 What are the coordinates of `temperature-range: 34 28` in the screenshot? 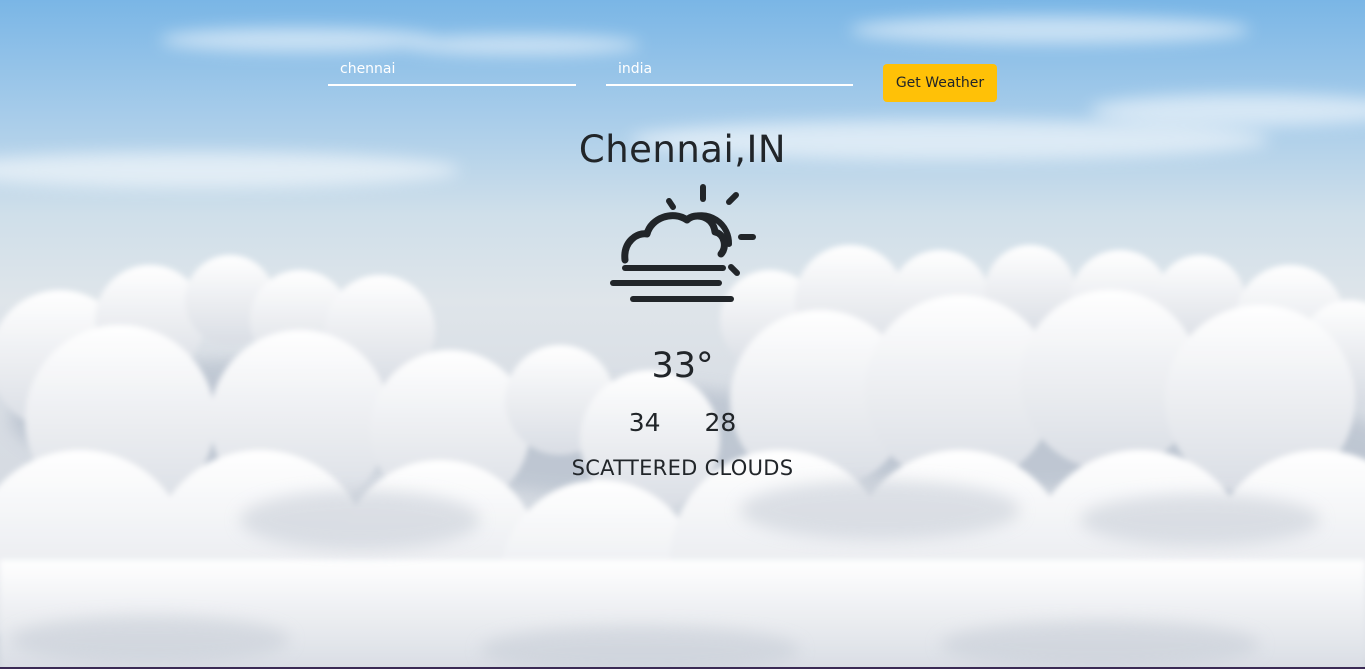 It's located at (682, 422).